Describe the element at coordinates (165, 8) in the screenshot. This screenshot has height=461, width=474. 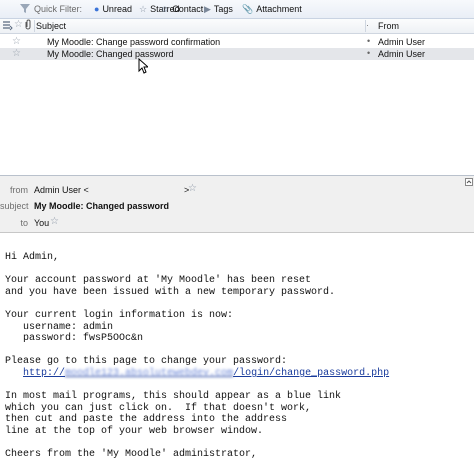
I see `contact-icon: ☺` at that location.